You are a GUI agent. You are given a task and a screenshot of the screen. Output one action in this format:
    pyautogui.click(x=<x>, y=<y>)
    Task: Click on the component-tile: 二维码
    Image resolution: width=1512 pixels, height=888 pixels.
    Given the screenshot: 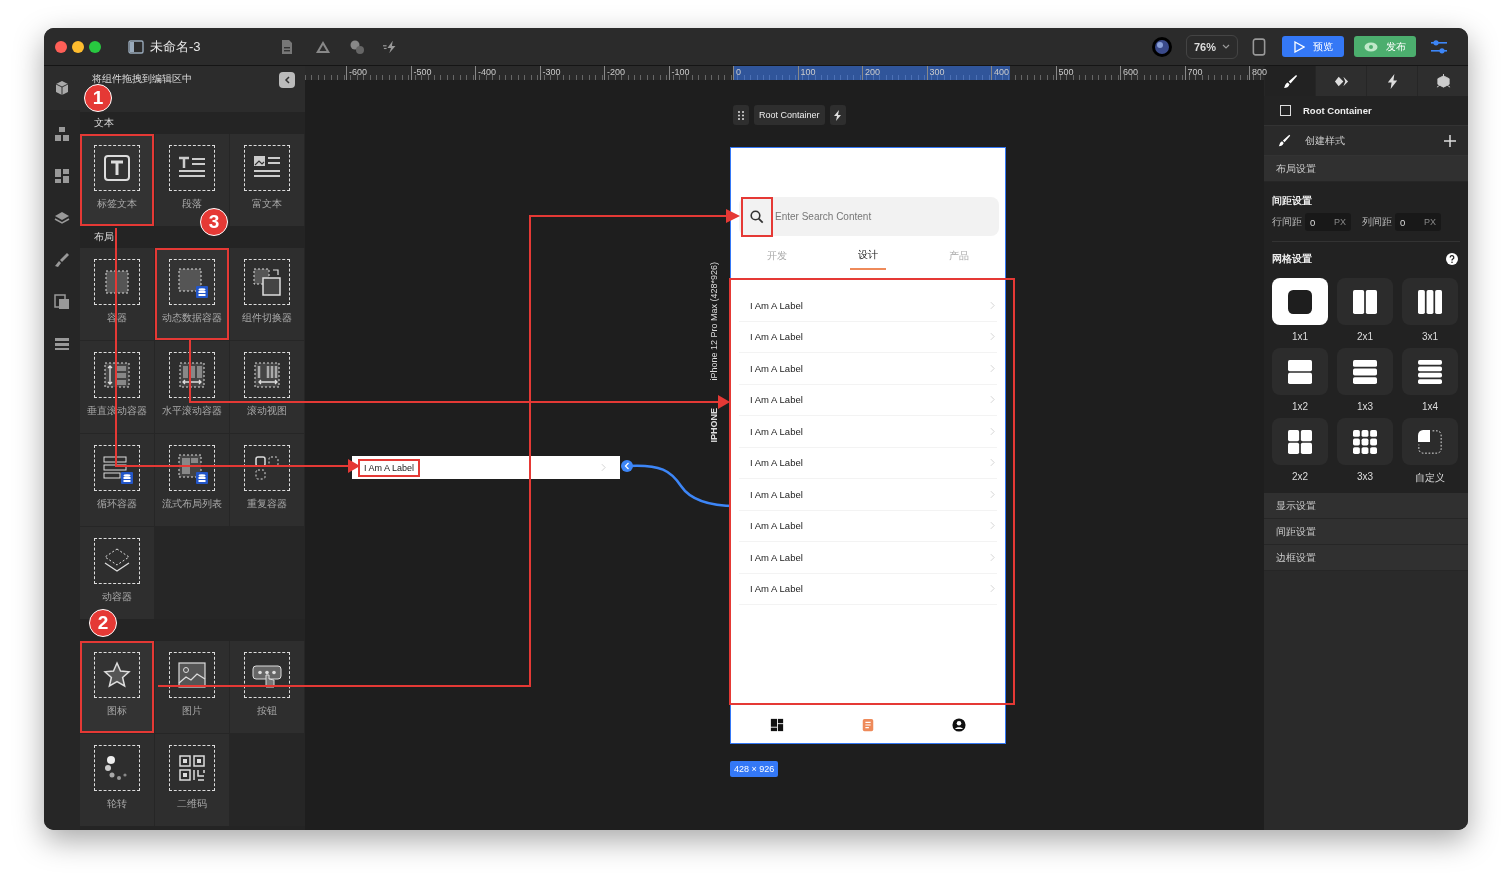 What is the action you would take?
    pyautogui.click(x=192, y=780)
    